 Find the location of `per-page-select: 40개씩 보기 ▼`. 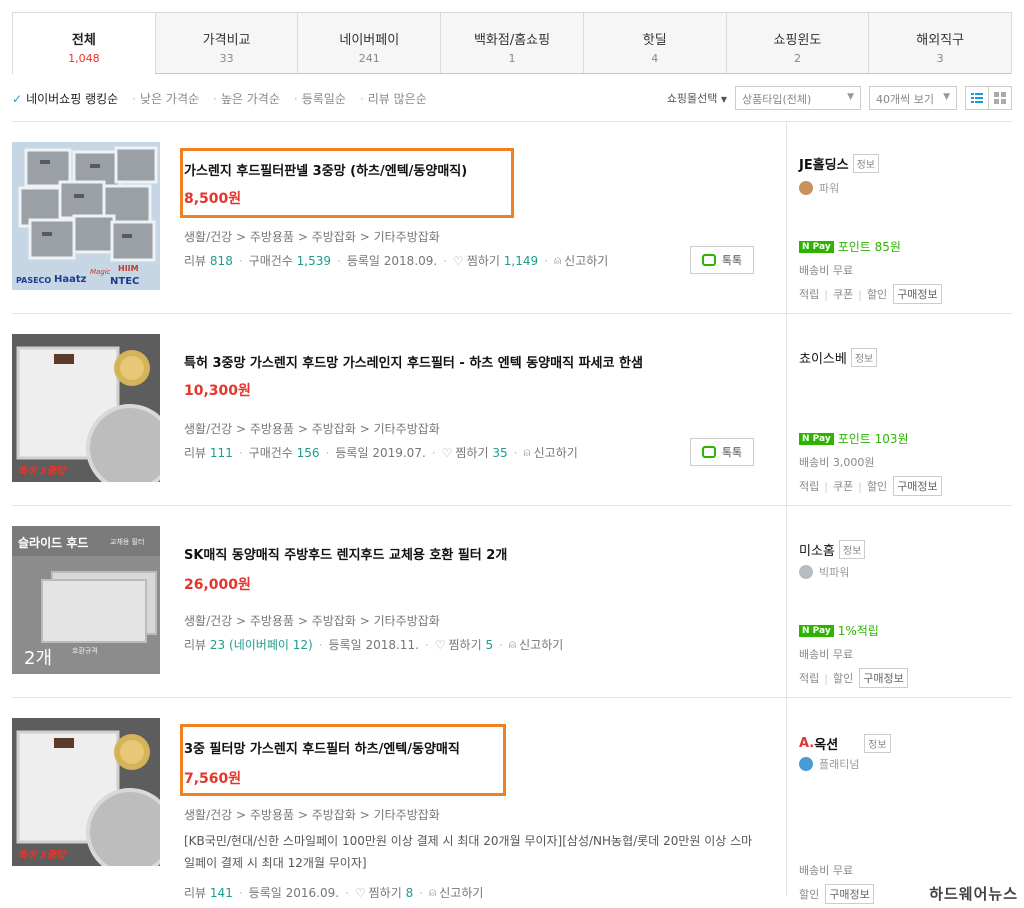

per-page-select: 40개씩 보기 ▼ is located at coordinates (913, 98).